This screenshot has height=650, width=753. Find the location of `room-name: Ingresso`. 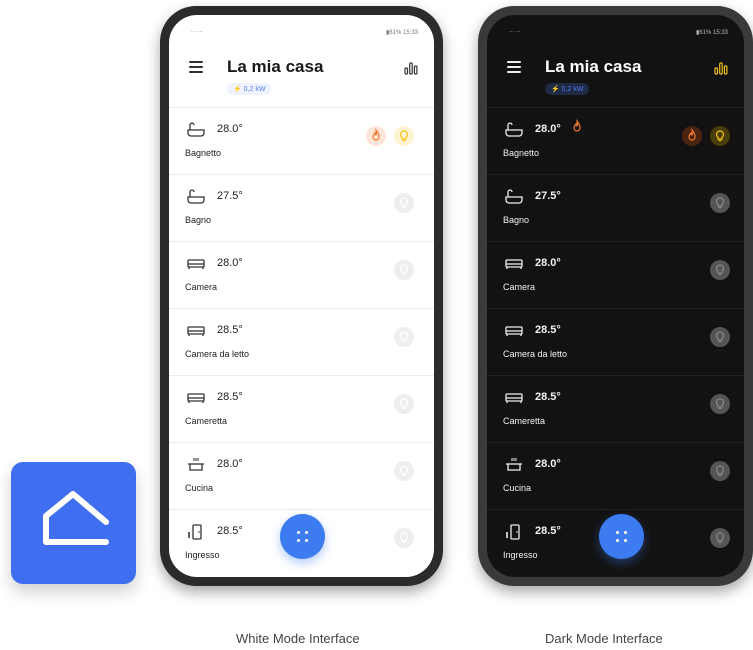

room-name: Ingresso is located at coordinates (202, 555).